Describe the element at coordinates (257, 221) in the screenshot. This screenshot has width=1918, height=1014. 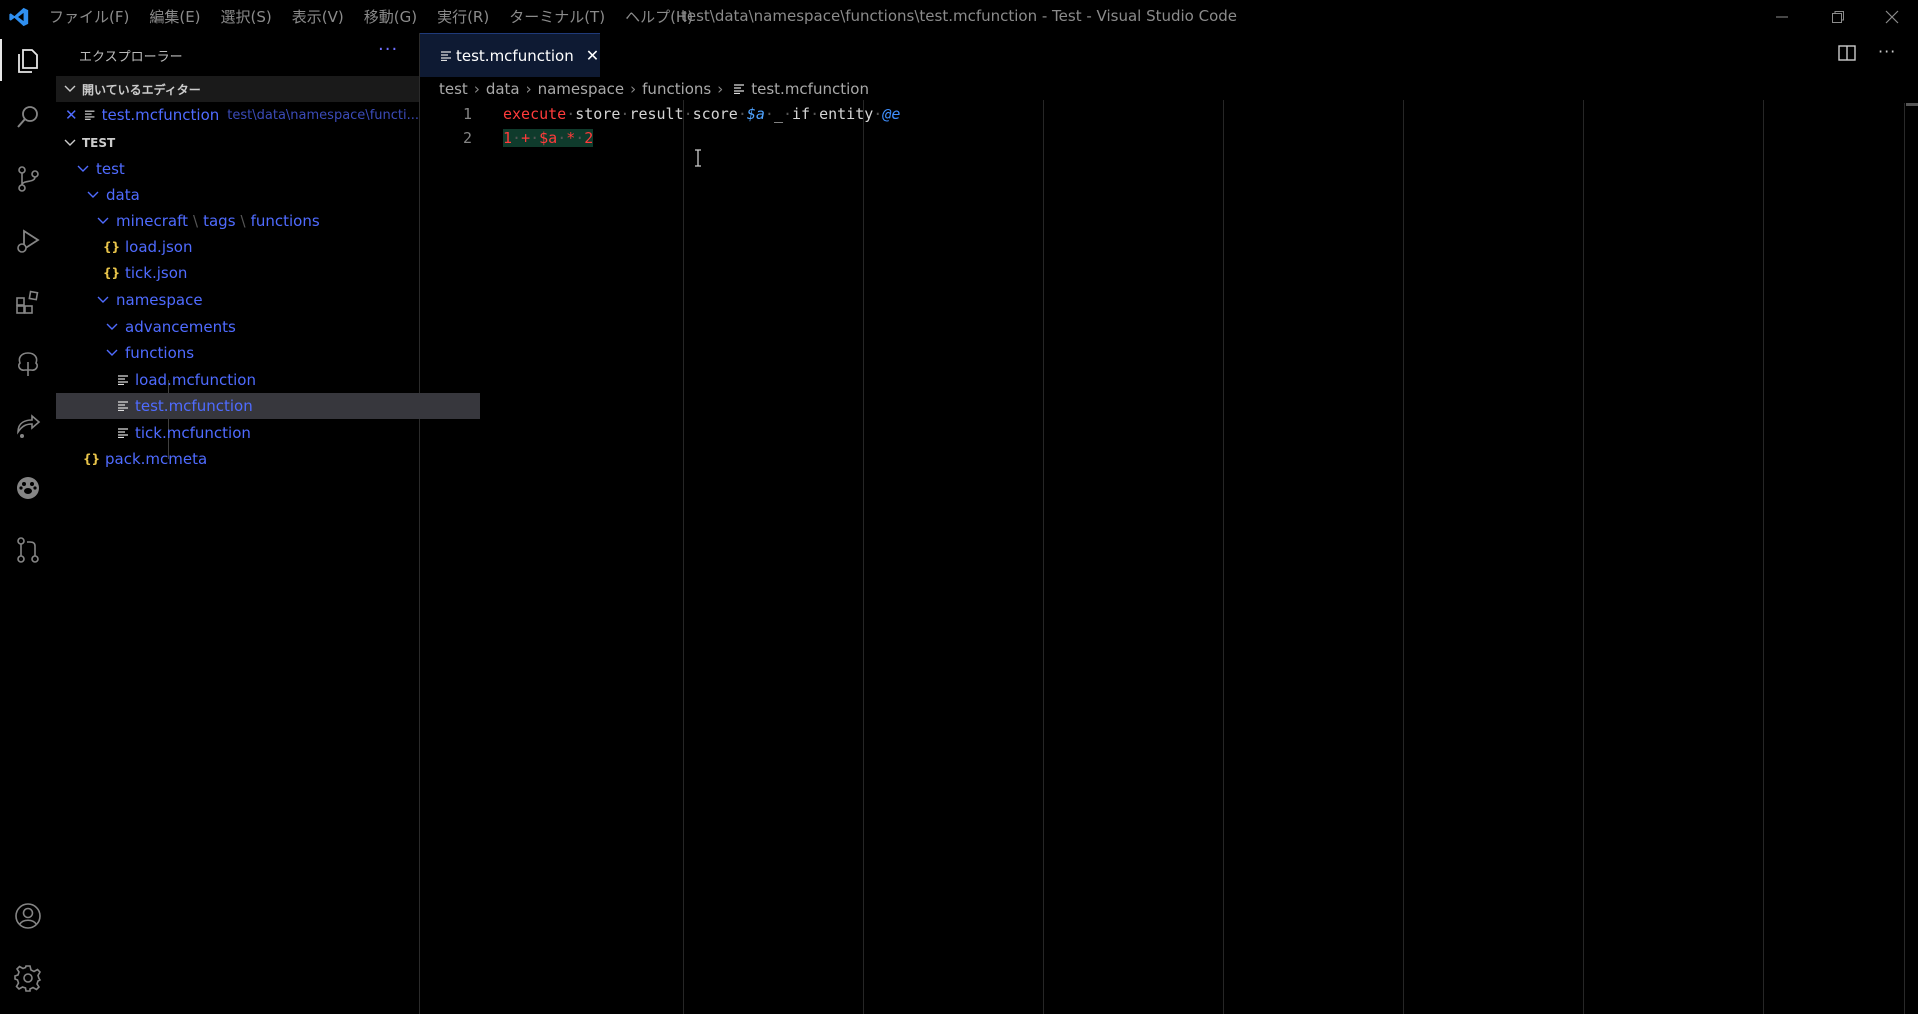
I see `tree-folder-minecraft-tags-functions: minecraft \ tags \ functions` at that location.